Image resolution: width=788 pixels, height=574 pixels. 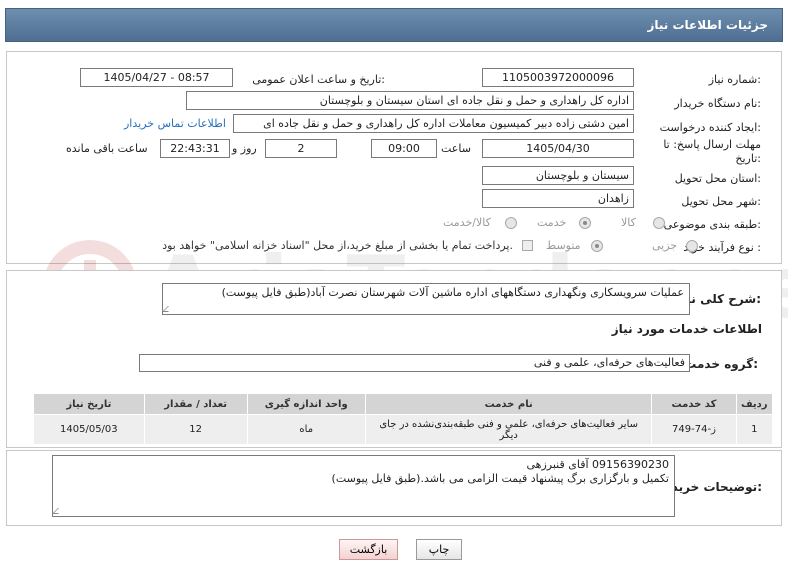 I want to click on cell-qty: 12, so click(x=195, y=429).